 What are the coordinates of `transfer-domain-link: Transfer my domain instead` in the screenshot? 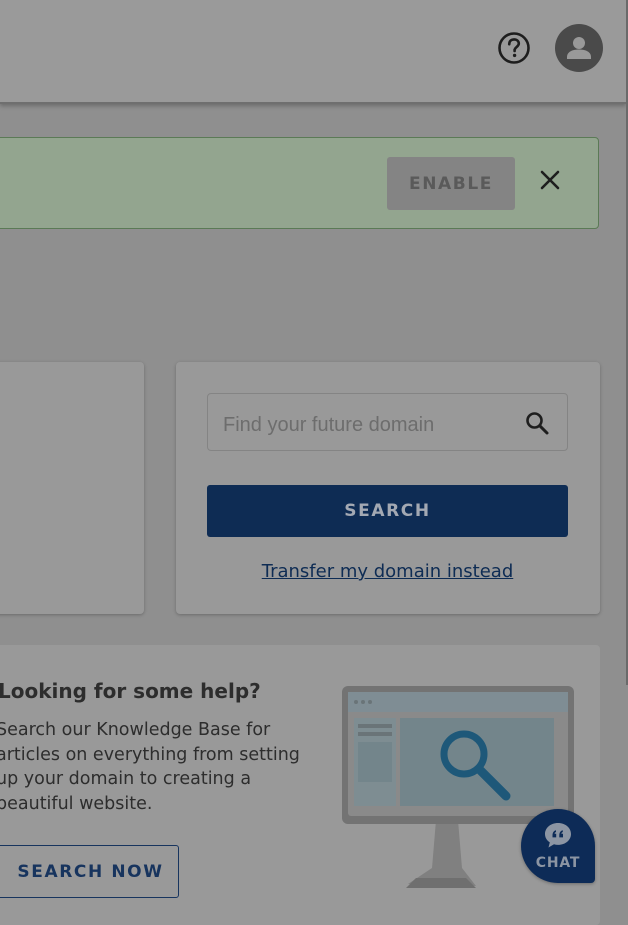 It's located at (387, 571).